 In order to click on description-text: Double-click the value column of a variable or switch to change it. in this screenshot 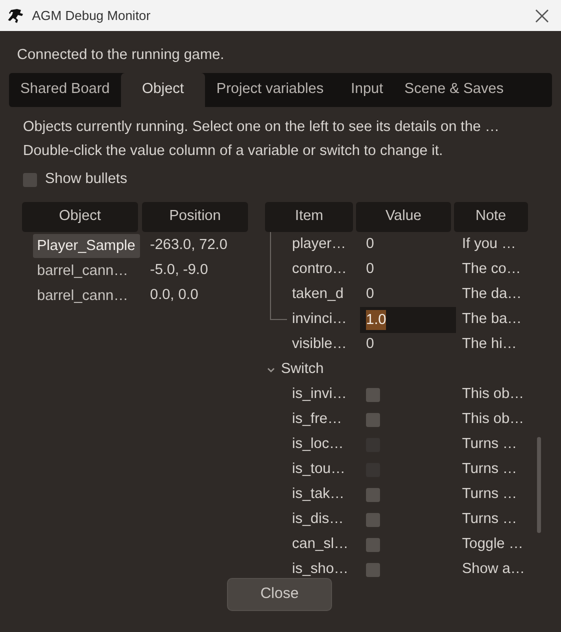, I will do `click(233, 151)`.